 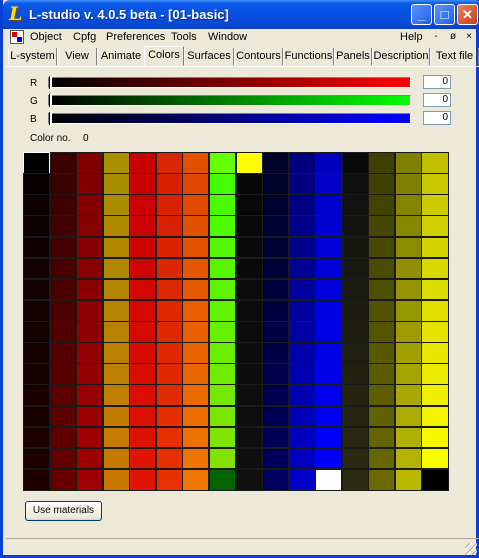 I want to click on document-system-menu-icon, so click(x=17, y=37).